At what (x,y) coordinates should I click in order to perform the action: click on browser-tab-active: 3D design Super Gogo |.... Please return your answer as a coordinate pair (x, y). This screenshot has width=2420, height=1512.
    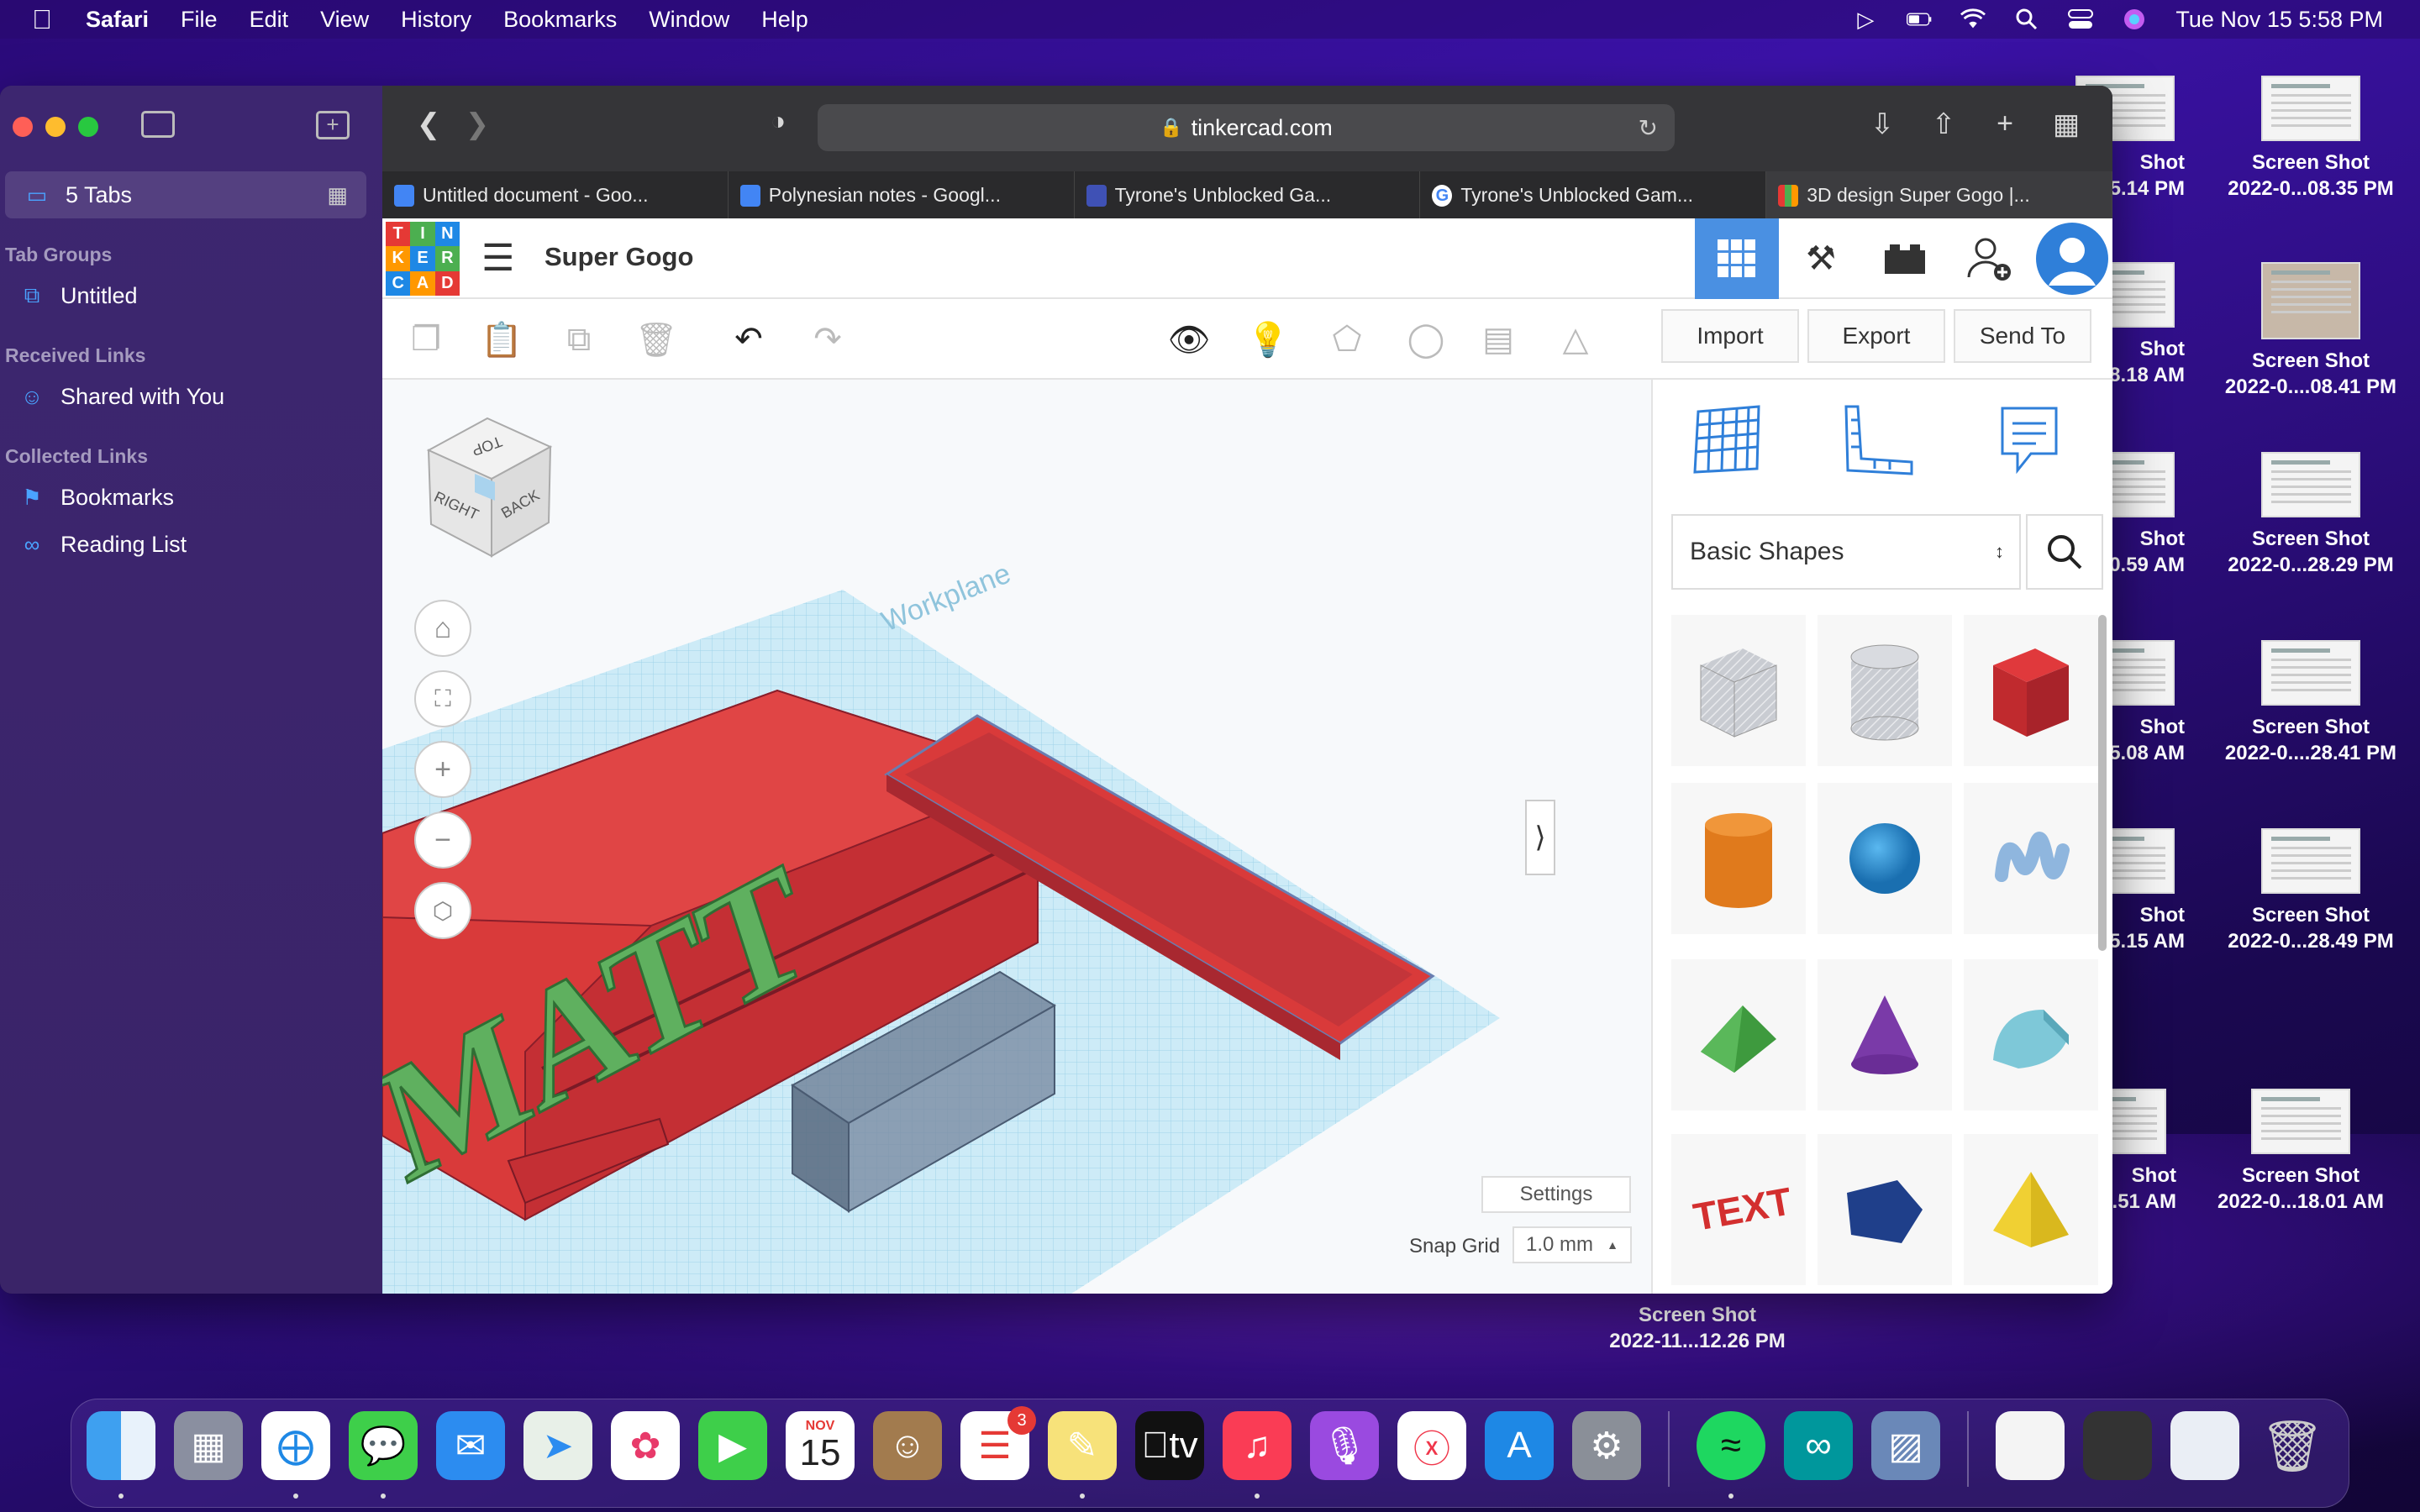
    Looking at the image, I should click on (1939, 194).